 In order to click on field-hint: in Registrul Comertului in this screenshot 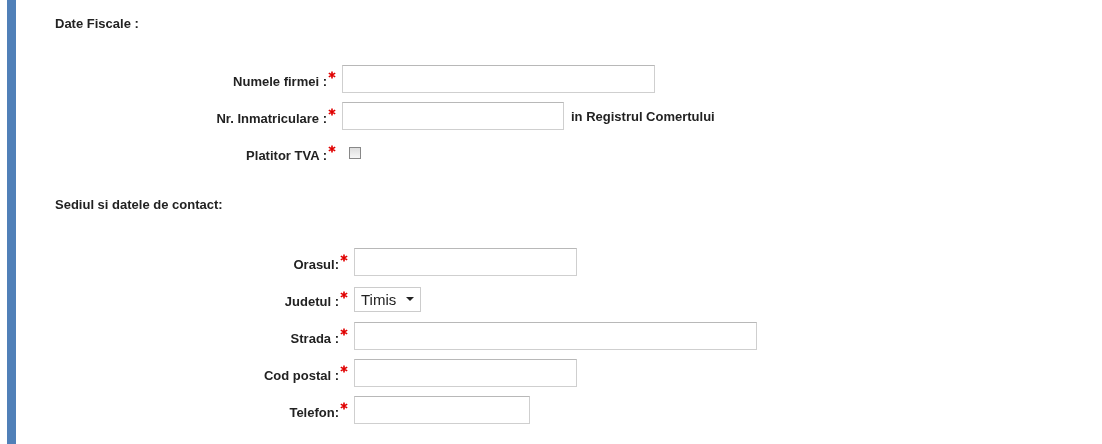, I will do `click(643, 116)`.